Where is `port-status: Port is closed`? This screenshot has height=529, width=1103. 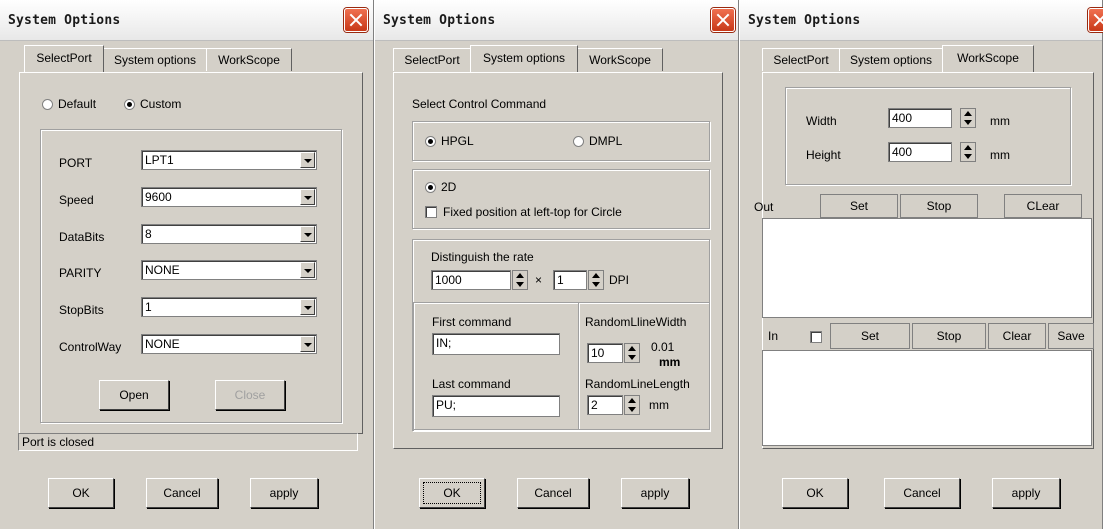
port-status: Port is closed is located at coordinates (188, 442).